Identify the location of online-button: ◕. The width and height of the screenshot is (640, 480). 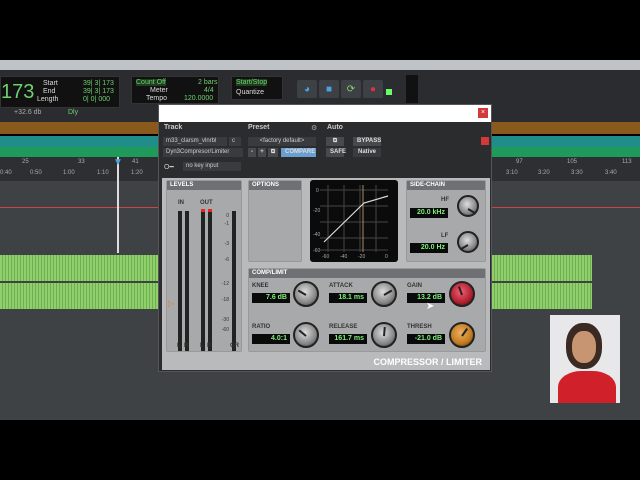
(307, 89).